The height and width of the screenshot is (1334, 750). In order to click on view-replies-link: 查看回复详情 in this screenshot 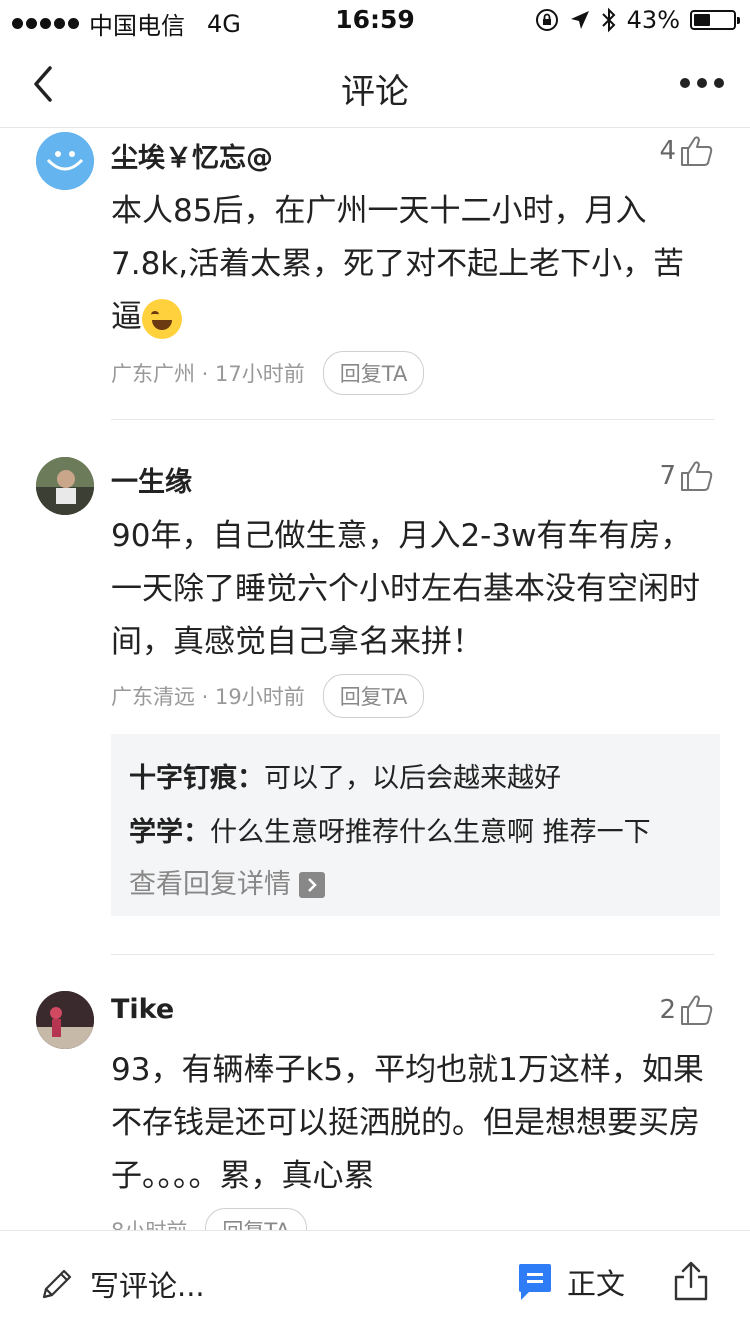, I will do `click(415, 885)`.